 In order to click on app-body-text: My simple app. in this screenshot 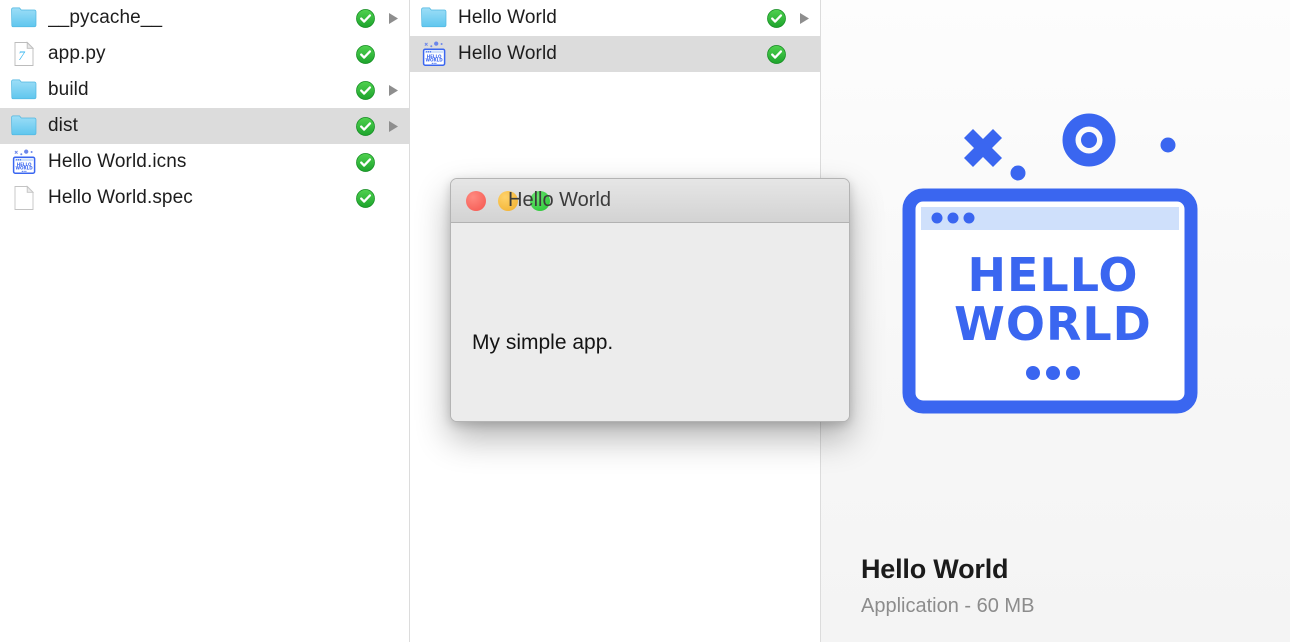, I will do `click(543, 342)`.